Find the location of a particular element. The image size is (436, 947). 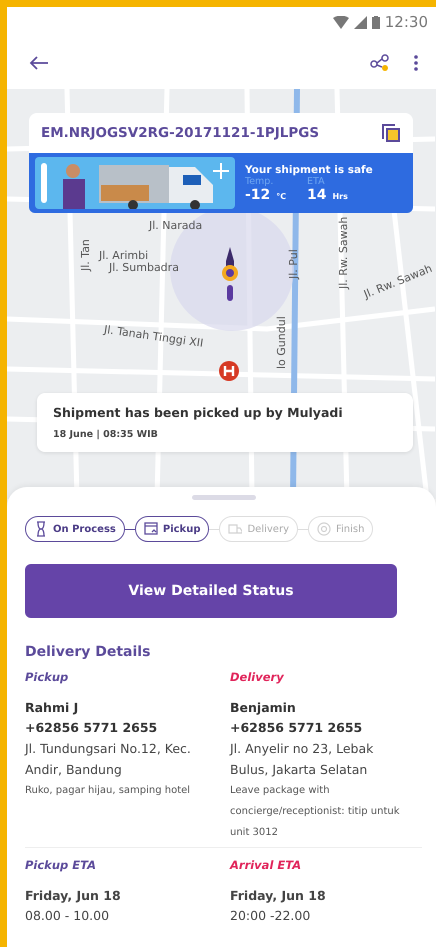

contact-name: Rahmi J is located at coordinates (52, 708).